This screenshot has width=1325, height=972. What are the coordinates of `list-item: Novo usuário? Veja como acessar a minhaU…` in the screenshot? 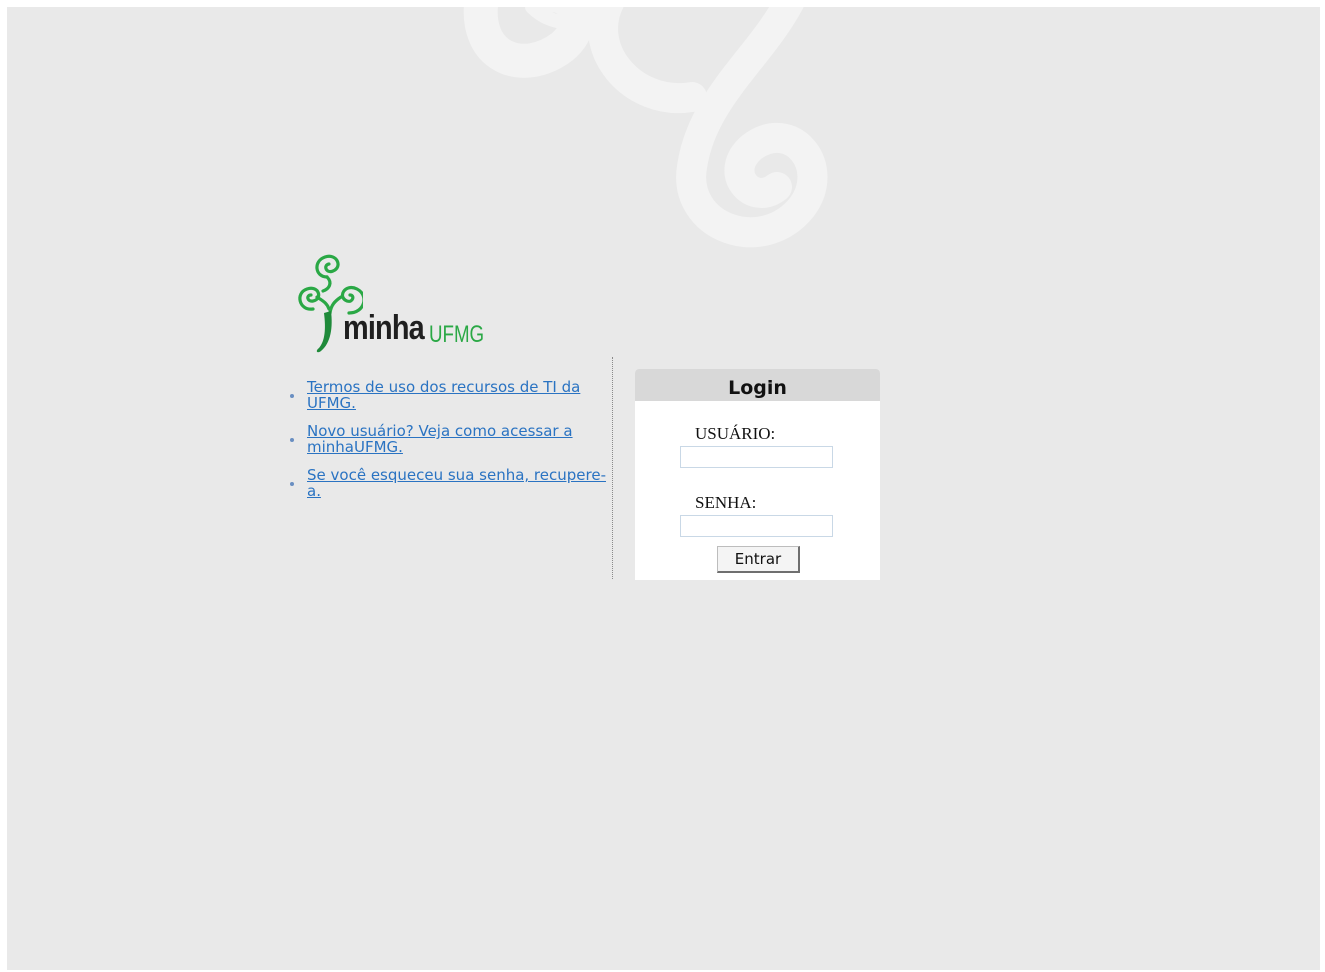 It's located at (449, 439).